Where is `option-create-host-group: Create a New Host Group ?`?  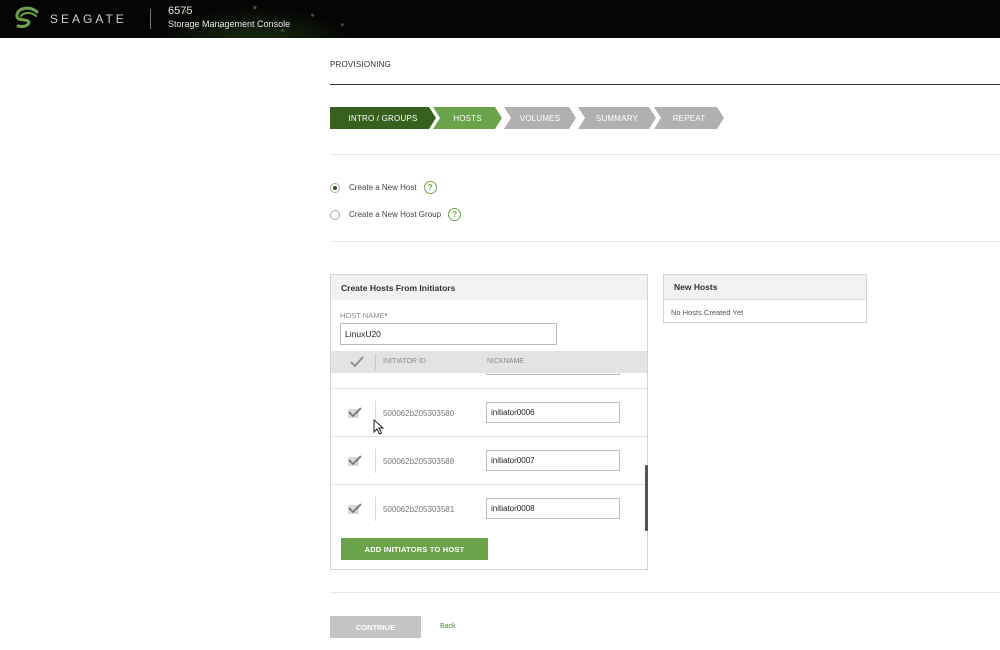 option-create-host-group: Create a New Host Group ? is located at coordinates (396, 214).